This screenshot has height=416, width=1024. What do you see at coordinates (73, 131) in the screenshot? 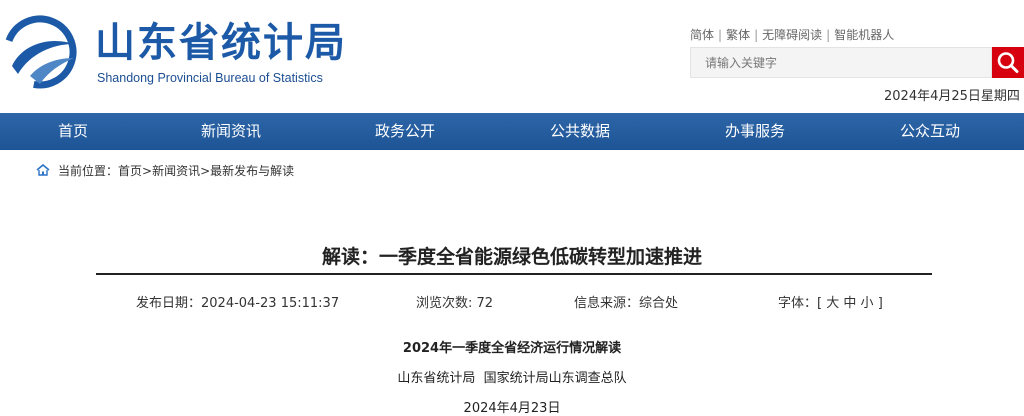
I see `nav-home: 首页` at bounding box center [73, 131].